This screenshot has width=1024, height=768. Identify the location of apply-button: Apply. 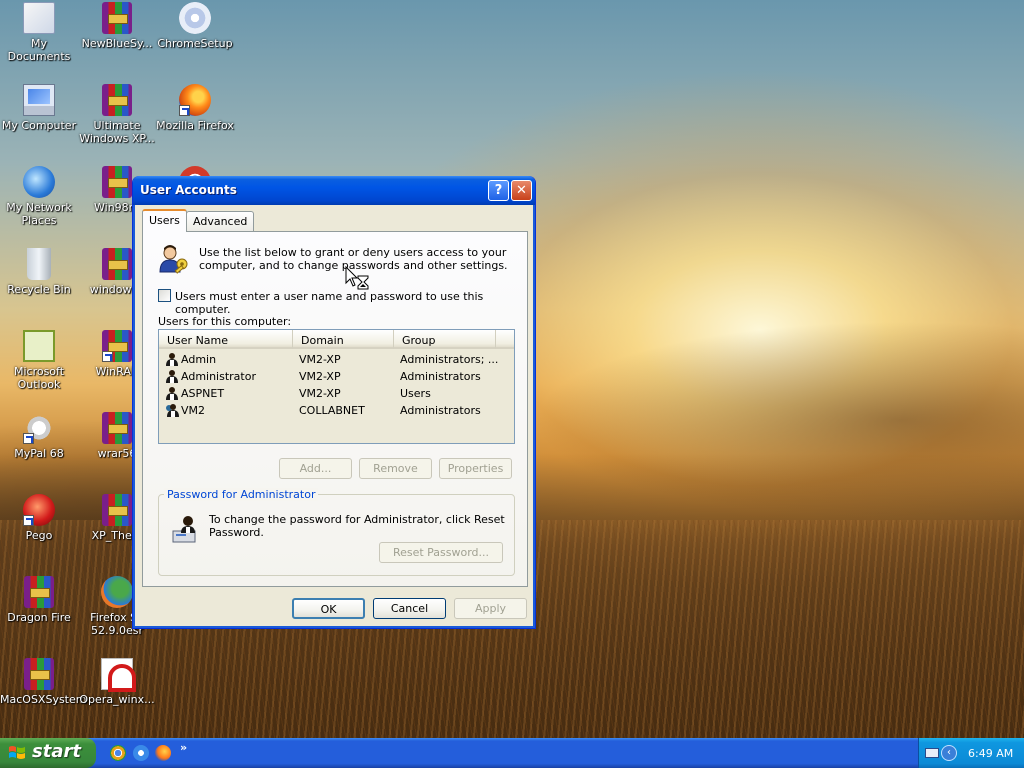
(490, 608).